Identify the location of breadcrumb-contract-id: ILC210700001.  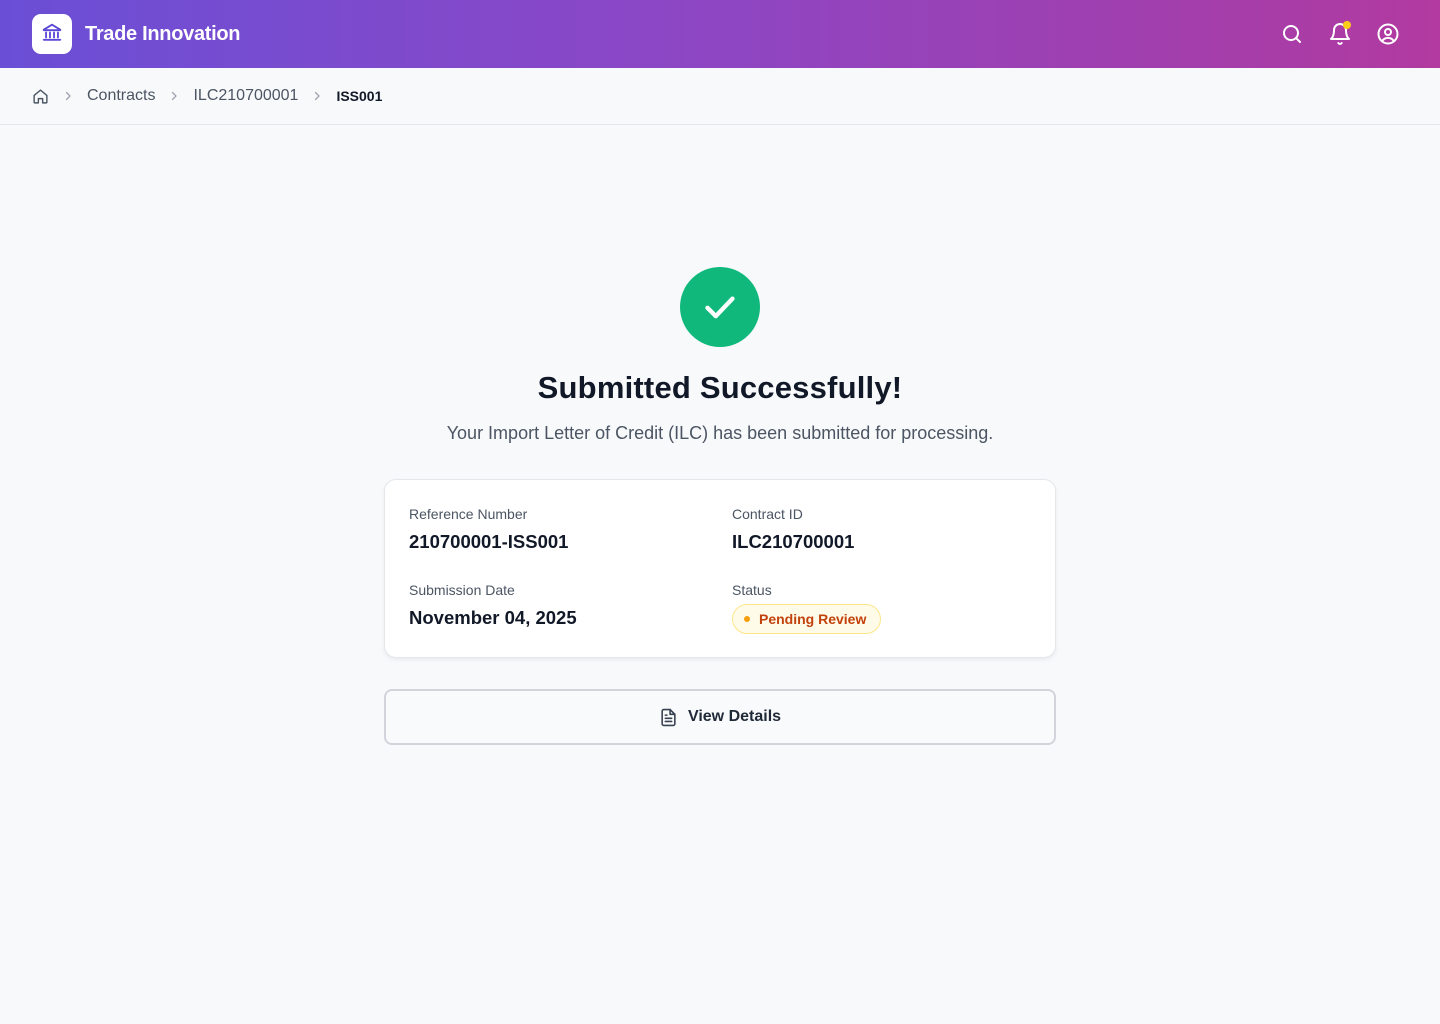
(245, 96).